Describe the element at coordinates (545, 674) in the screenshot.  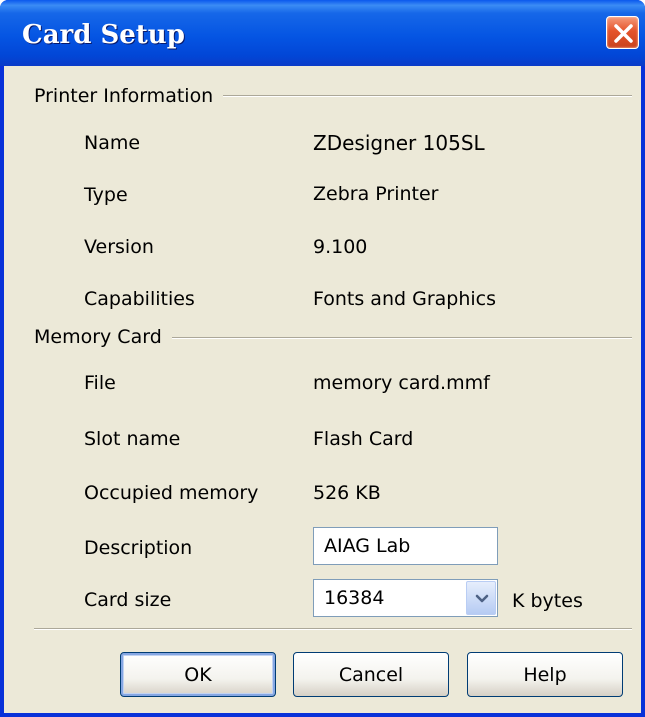
I see `help-button: Help` at that location.